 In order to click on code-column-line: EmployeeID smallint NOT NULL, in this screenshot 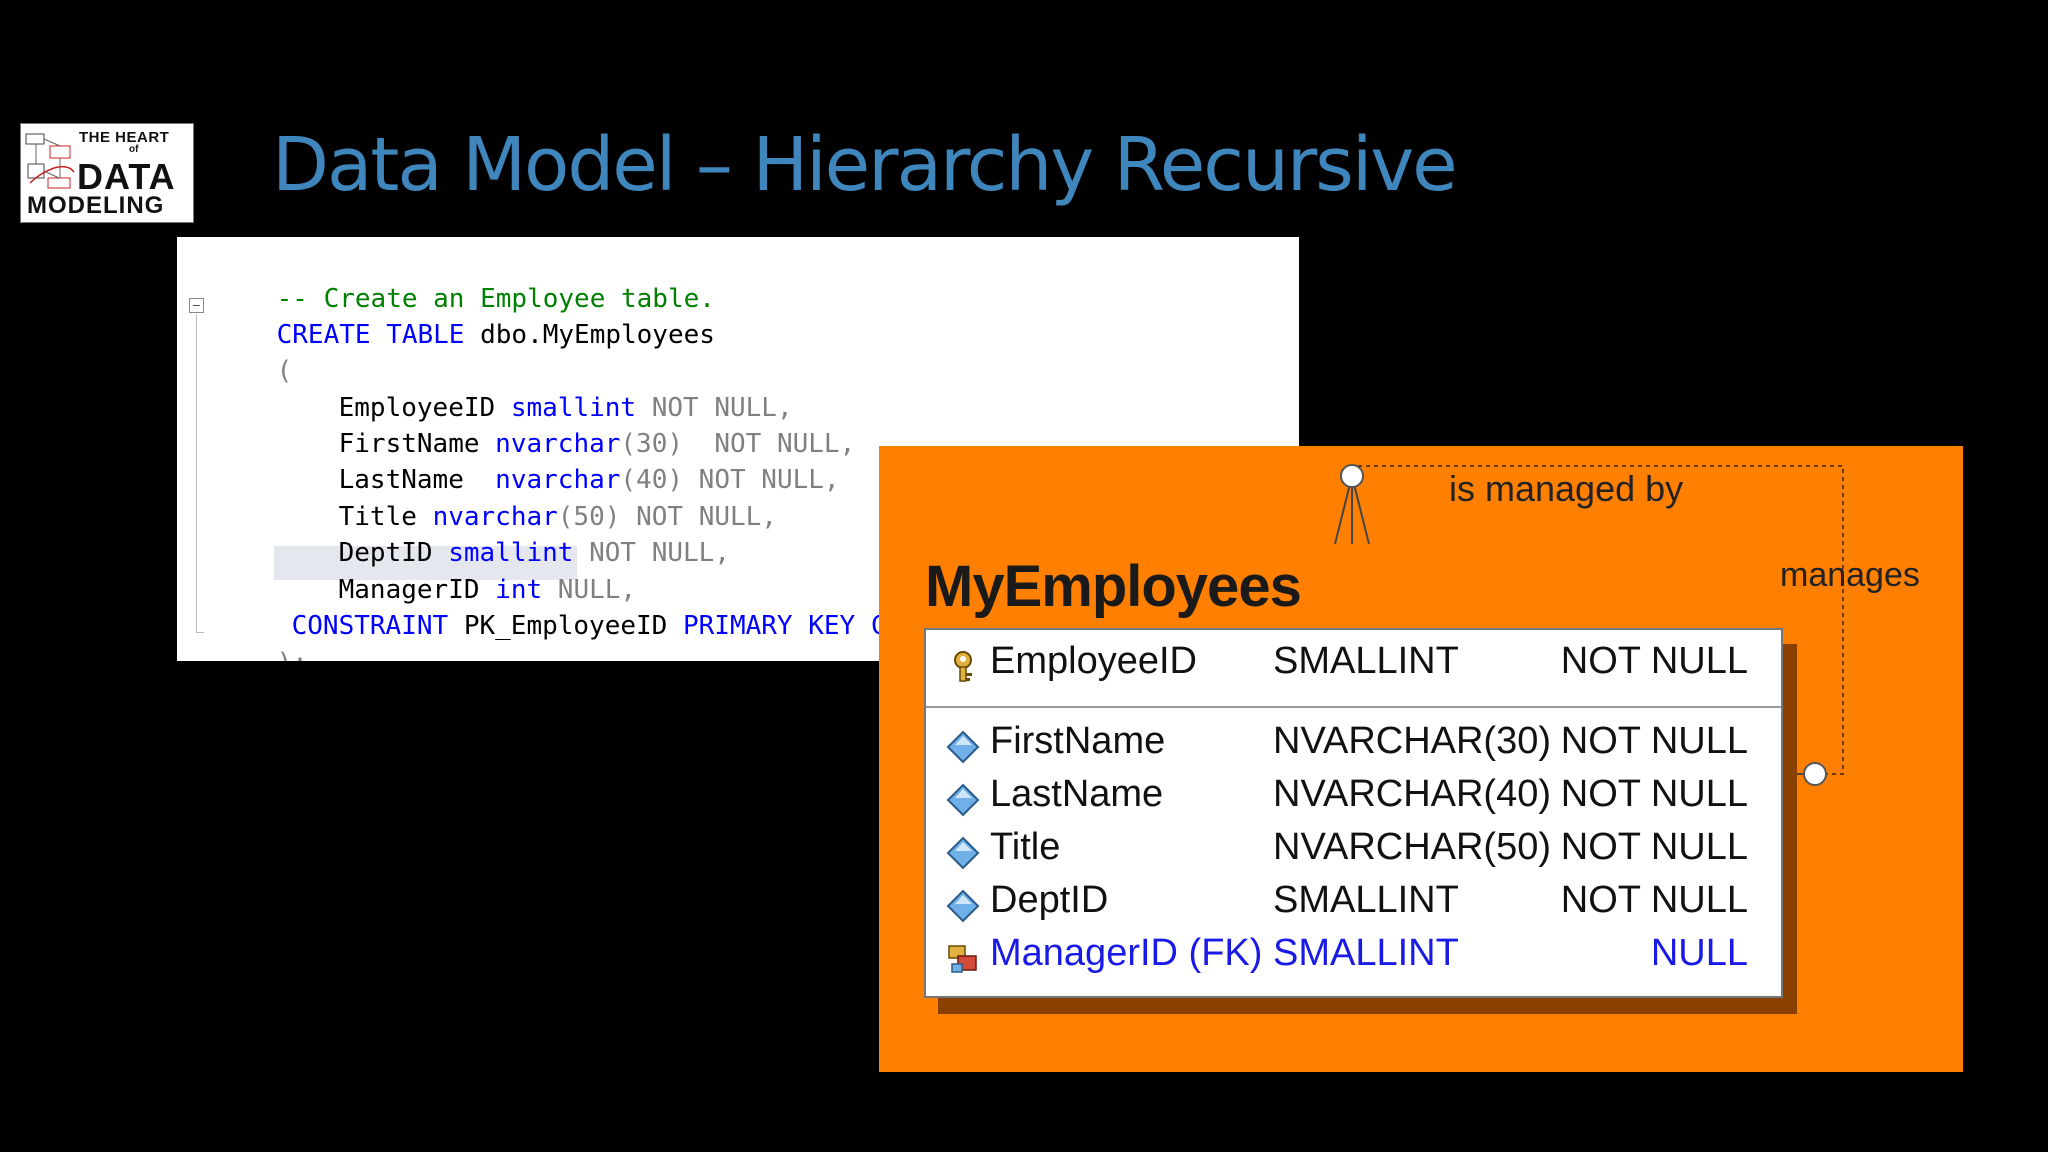, I will do `click(534, 393)`.